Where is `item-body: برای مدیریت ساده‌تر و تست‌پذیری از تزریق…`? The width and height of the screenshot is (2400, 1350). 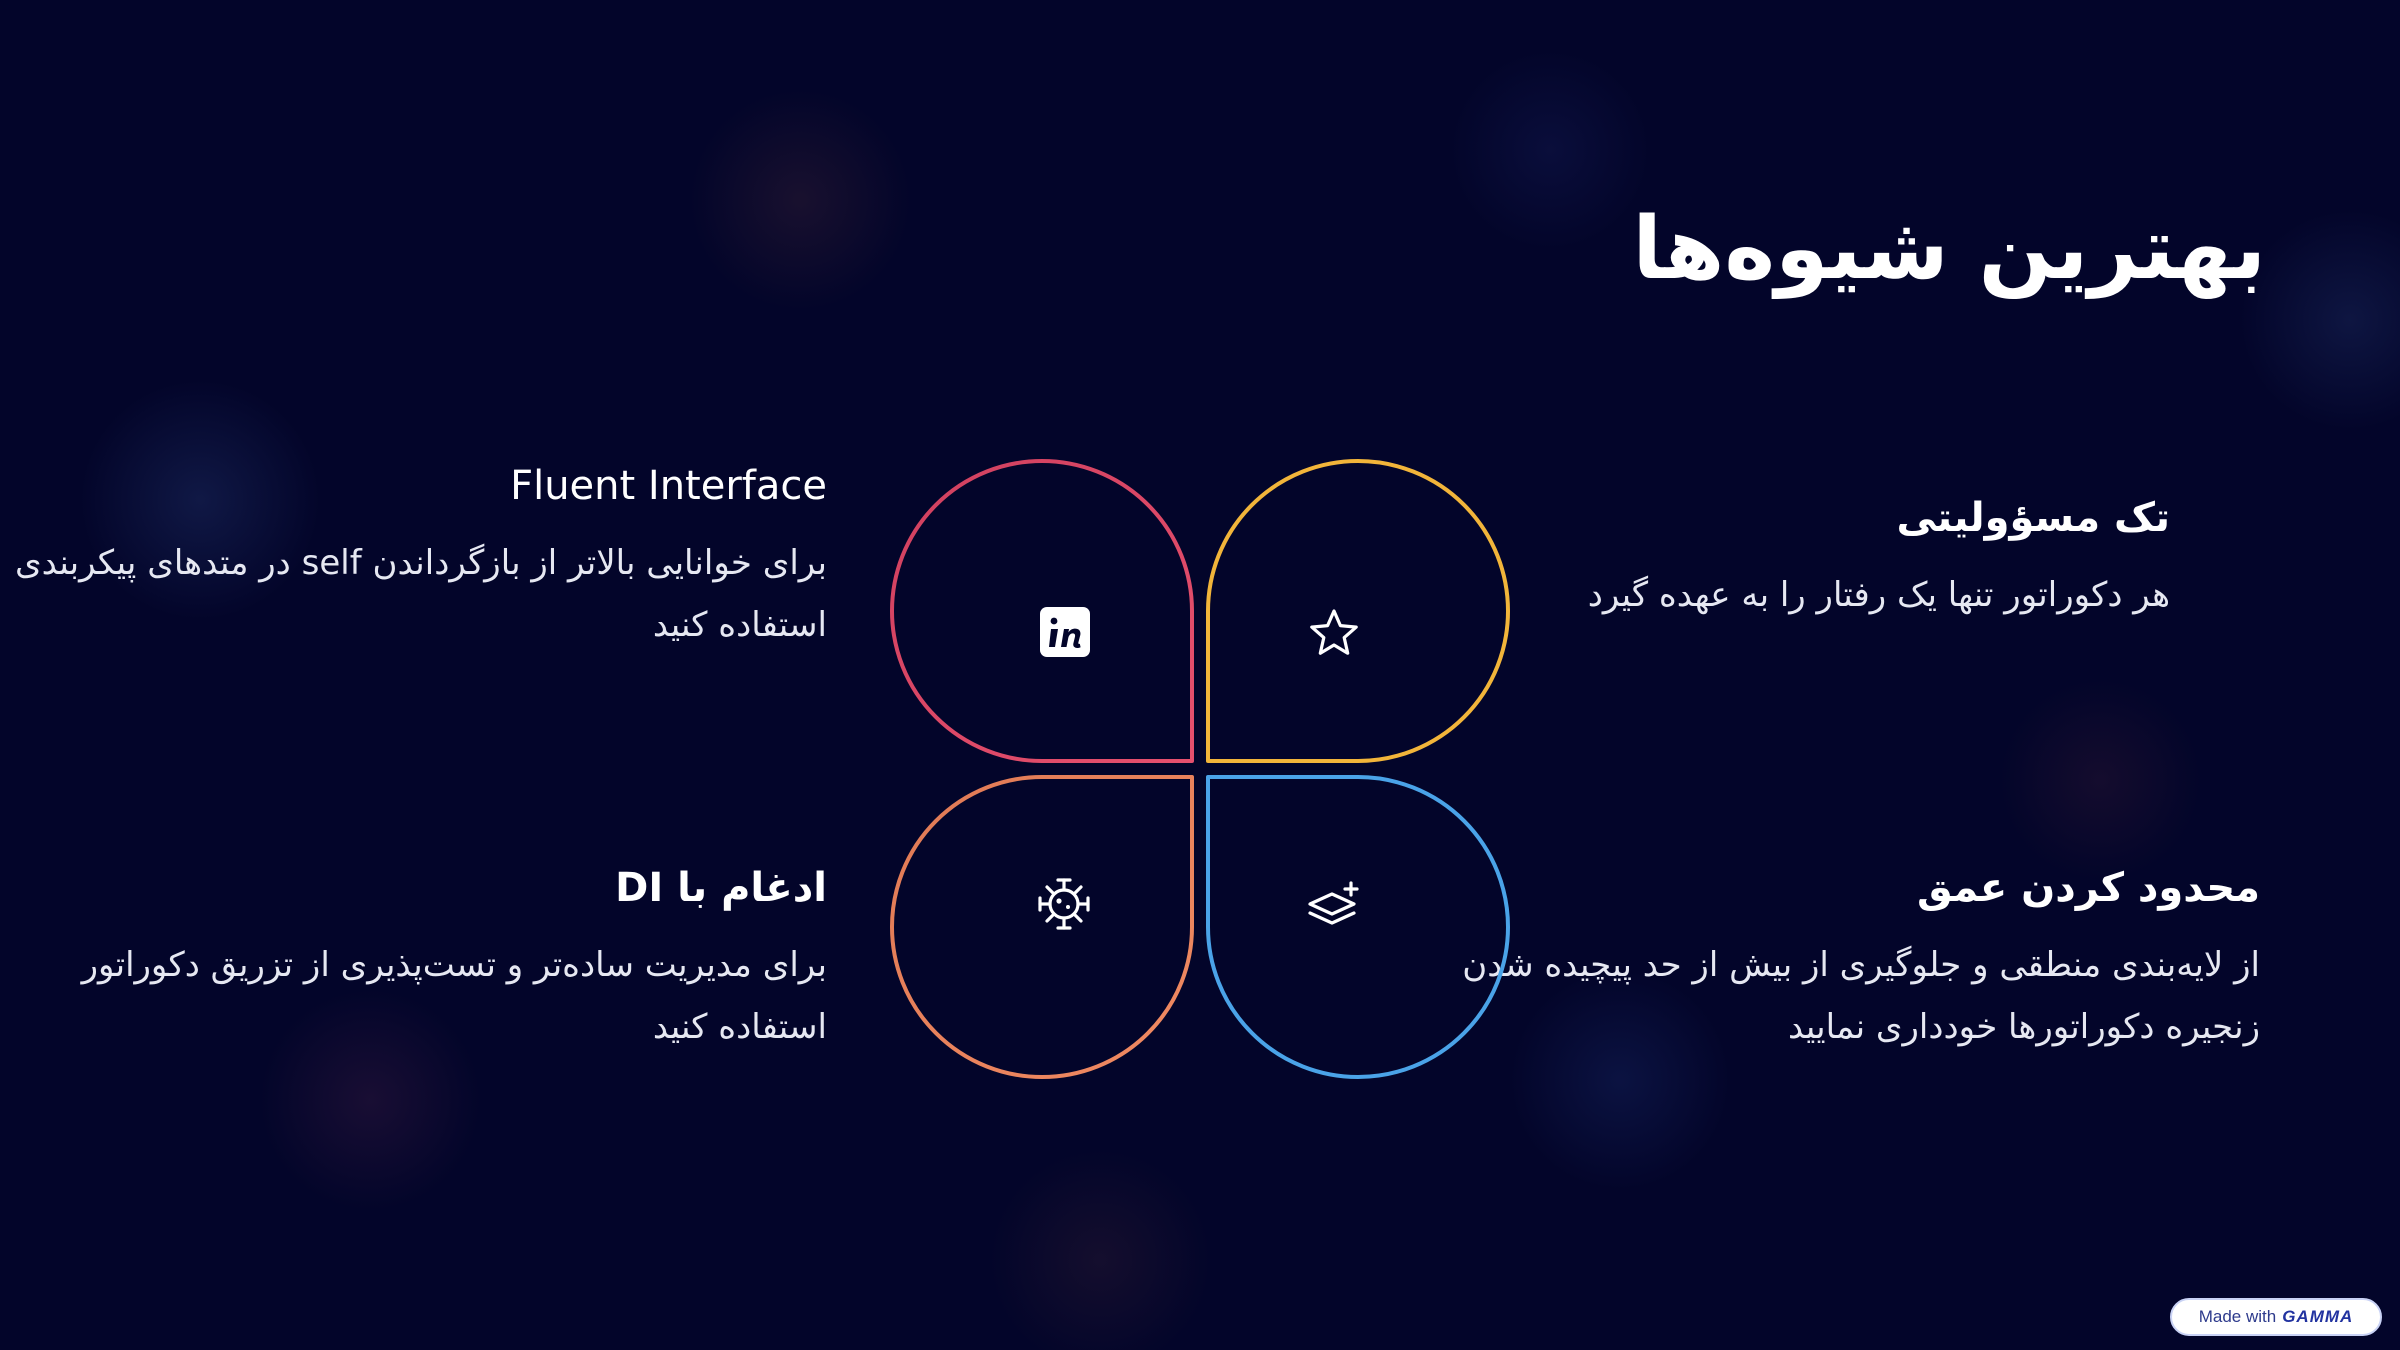
item-body: برای مدیریت ساده‌تر و تست‌پذیری از تزریق… is located at coordinates (454, 996).